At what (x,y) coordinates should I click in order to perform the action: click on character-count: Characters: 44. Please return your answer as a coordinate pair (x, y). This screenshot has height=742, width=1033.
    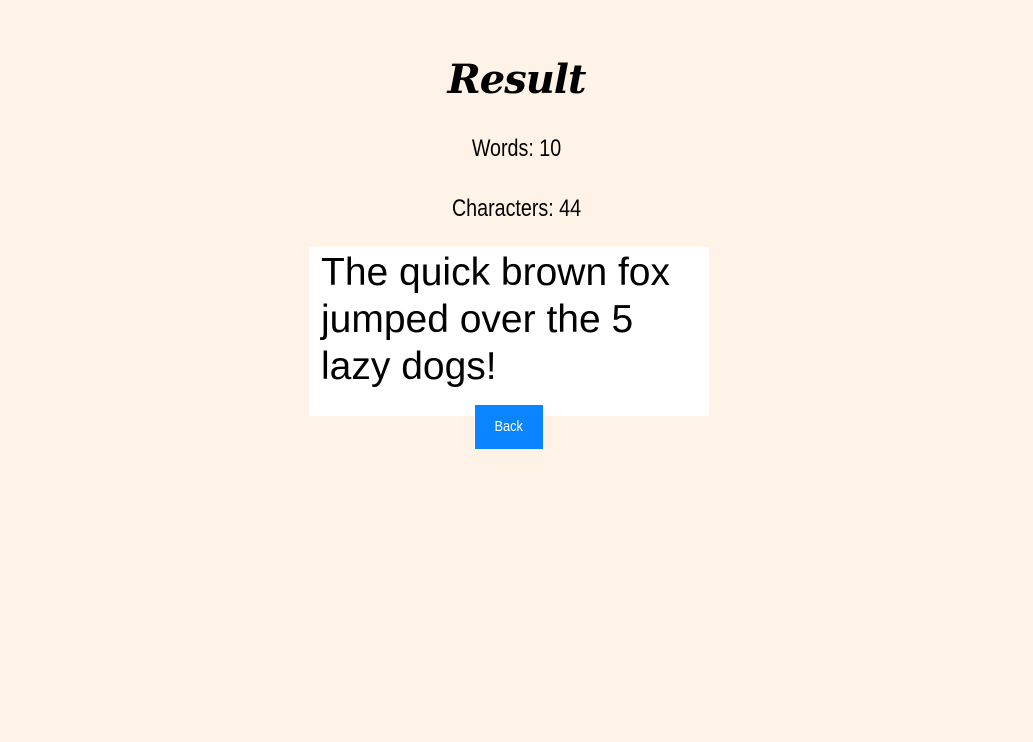
    Looking at the image, I should click on (516, 208).